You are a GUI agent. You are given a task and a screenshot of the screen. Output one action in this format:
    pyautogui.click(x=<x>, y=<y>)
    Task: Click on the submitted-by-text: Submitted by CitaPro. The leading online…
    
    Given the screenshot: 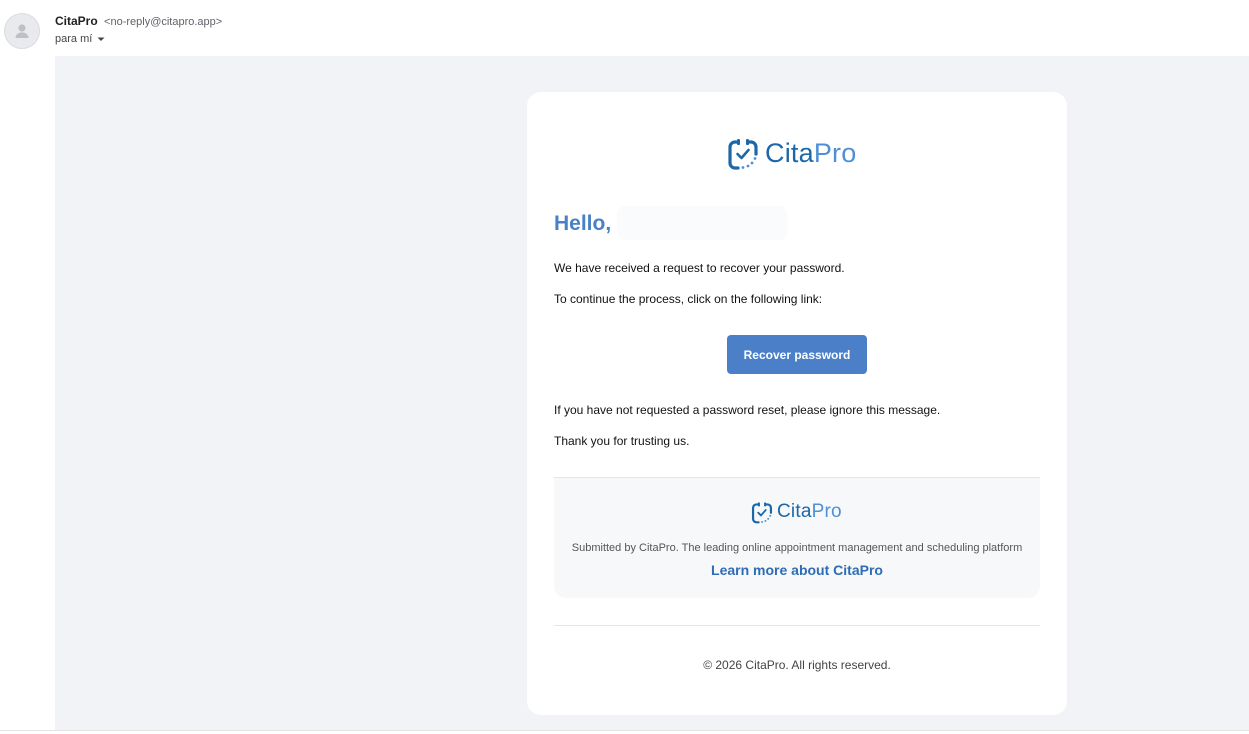 What is the action you would take?
    pyautogui.click(x=797, y=548)
    